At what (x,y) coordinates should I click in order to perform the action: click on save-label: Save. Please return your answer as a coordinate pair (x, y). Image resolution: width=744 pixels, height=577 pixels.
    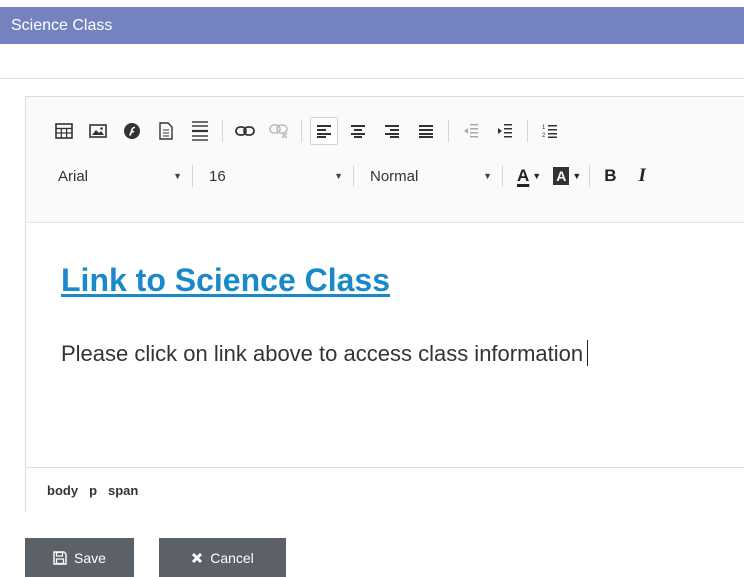
    Looking at the image, I should click on (90, 557).